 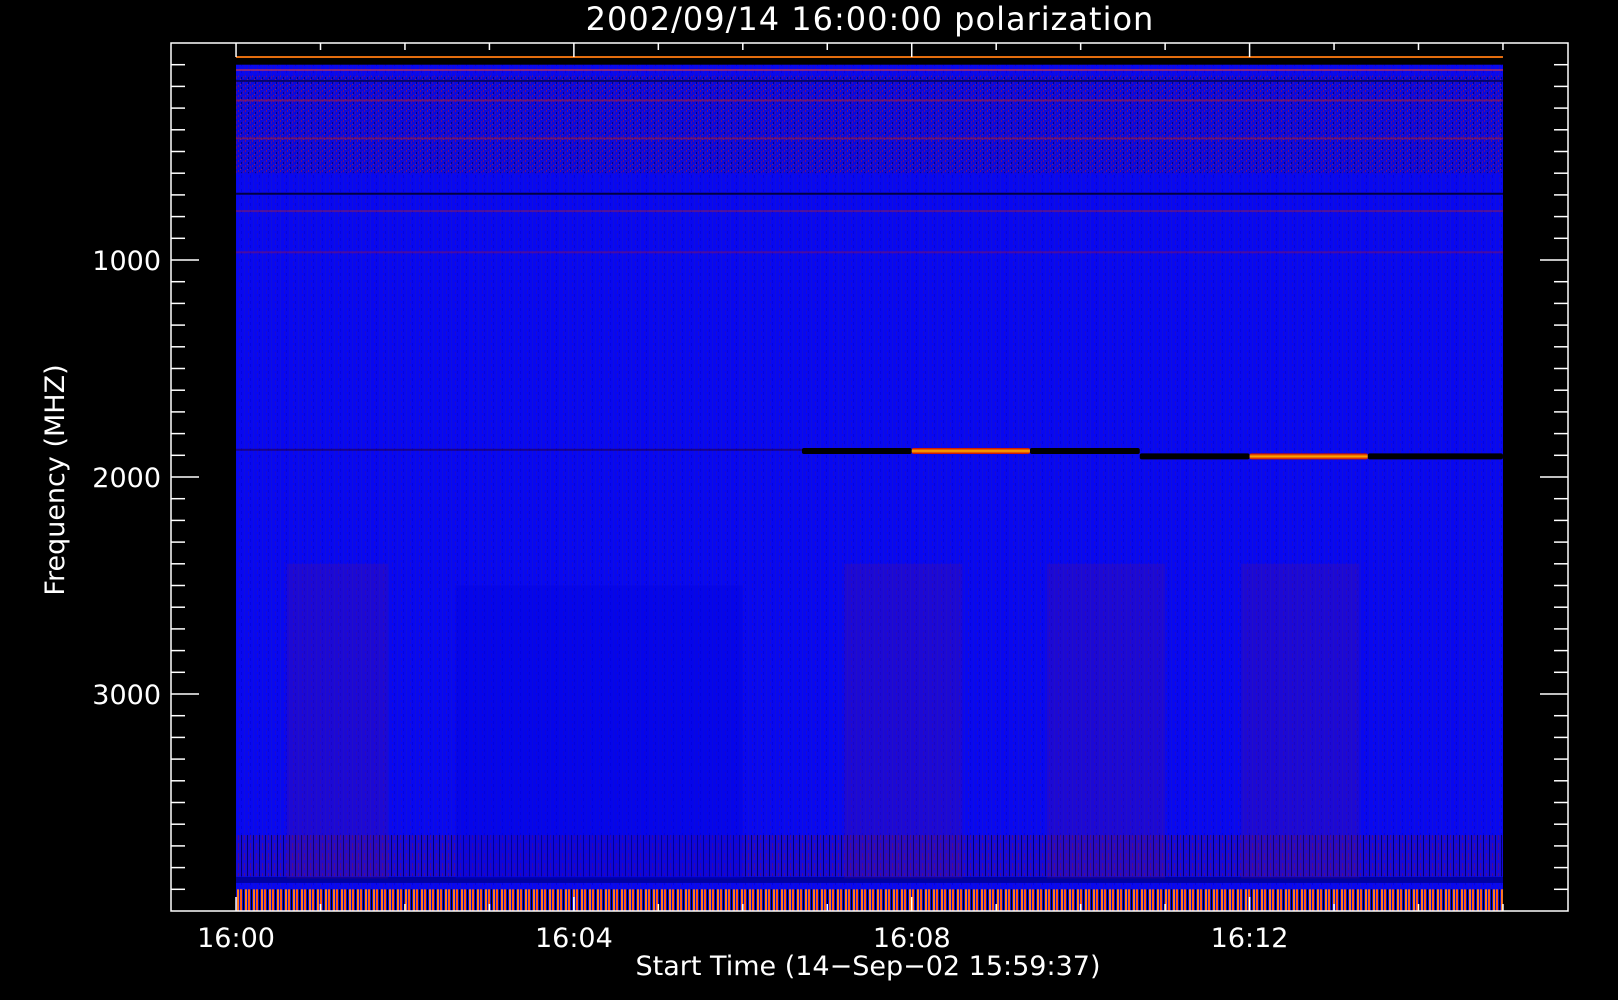 What do you see at coordinates (869, 900) in the screenshot?
I see `image-bottom-strip` at bounding box center [869, 900].